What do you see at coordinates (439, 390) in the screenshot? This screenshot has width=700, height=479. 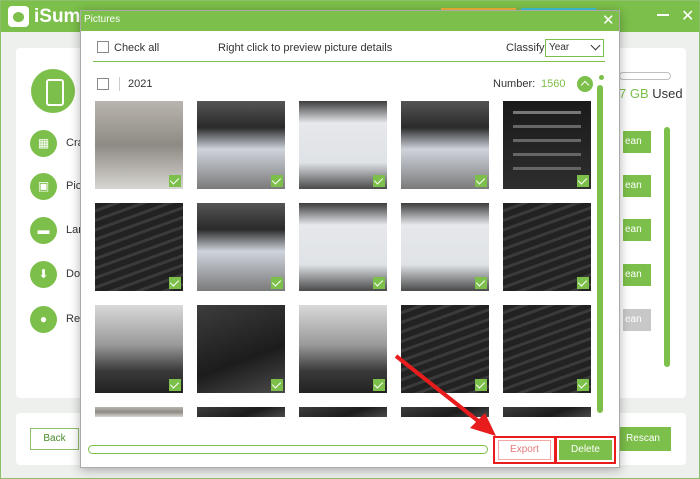 I see `arrow-shaft` at bounding box center [439, 390].